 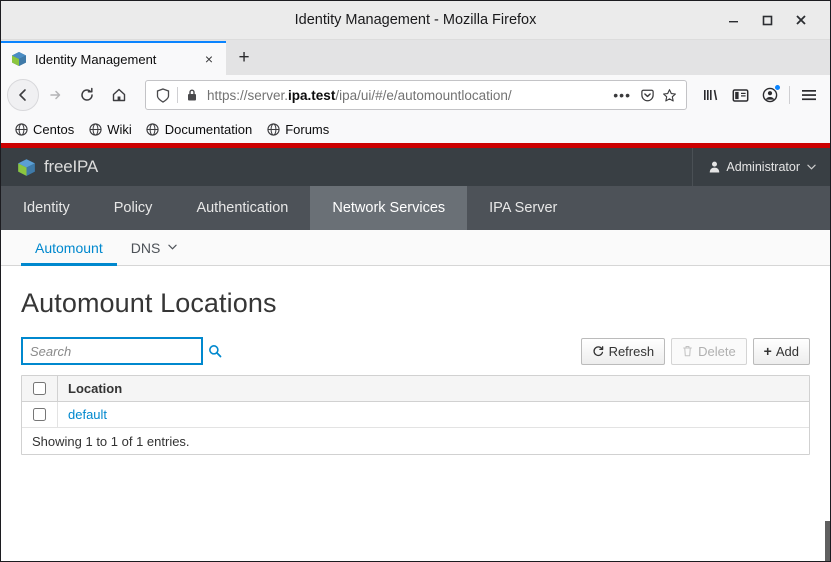 I want to click on select-all-checkbox, so click(x=39, y=388).